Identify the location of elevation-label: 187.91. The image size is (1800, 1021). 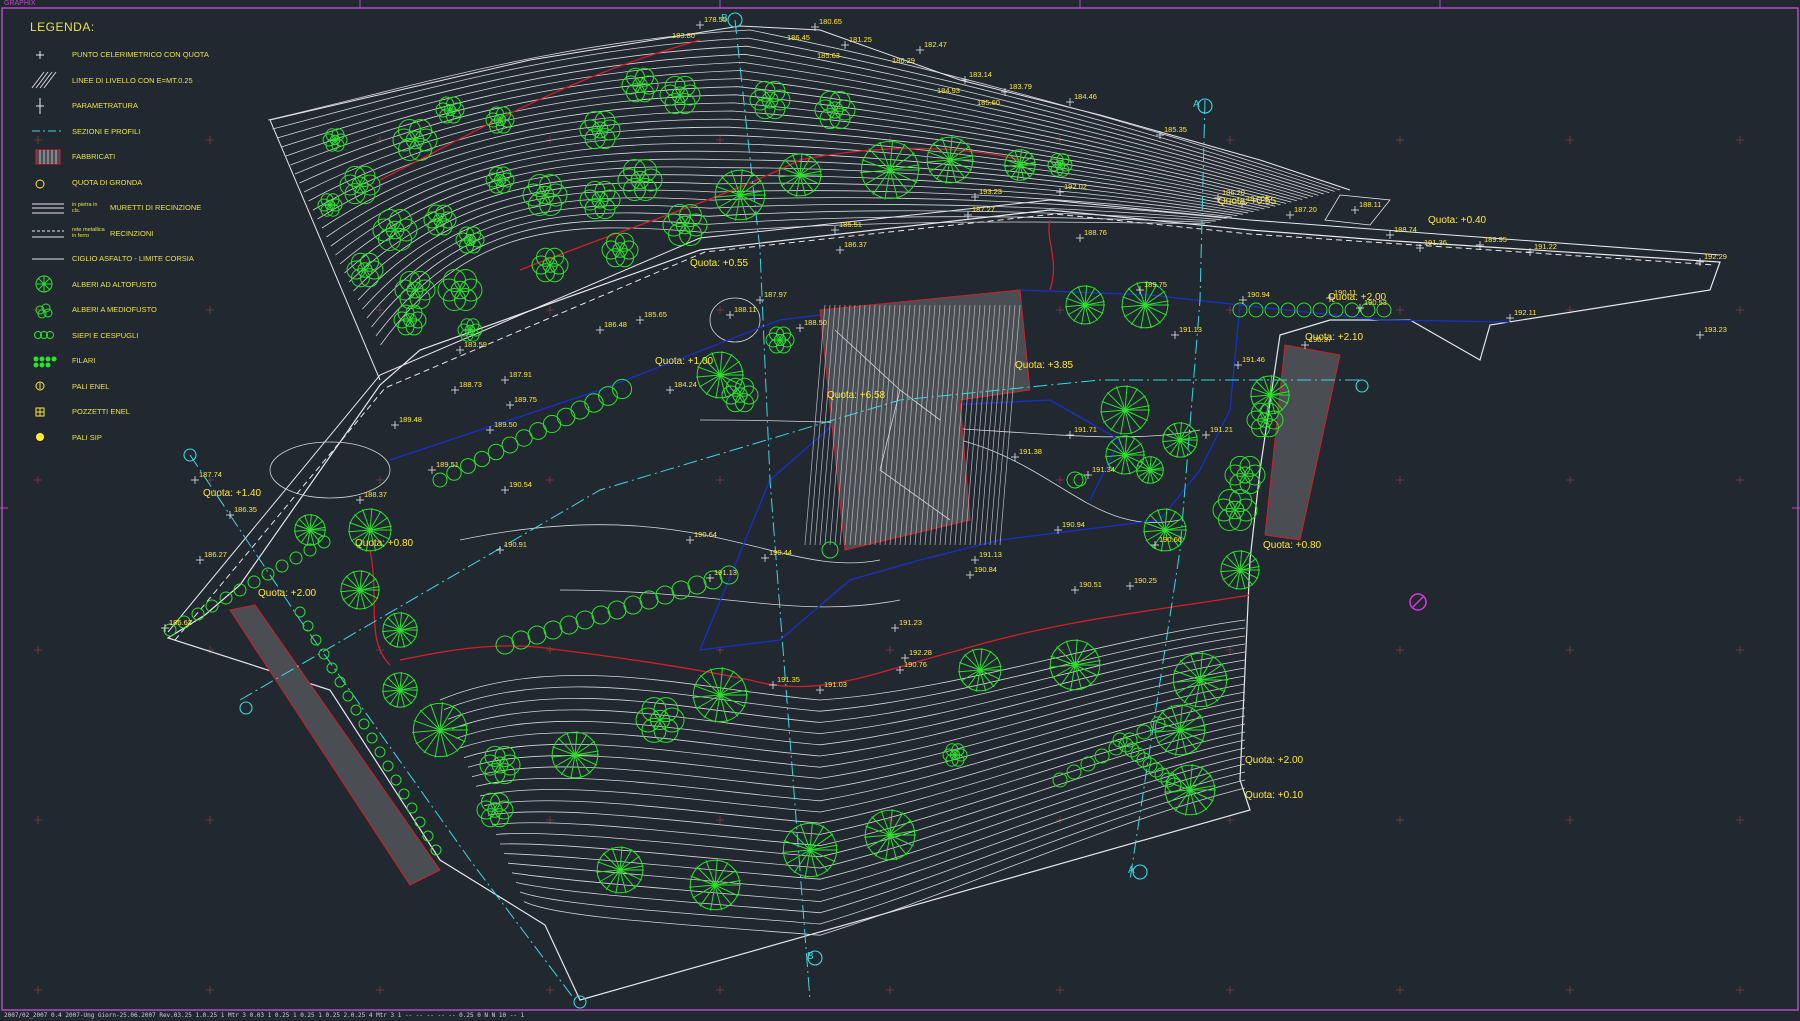
(520, 374).